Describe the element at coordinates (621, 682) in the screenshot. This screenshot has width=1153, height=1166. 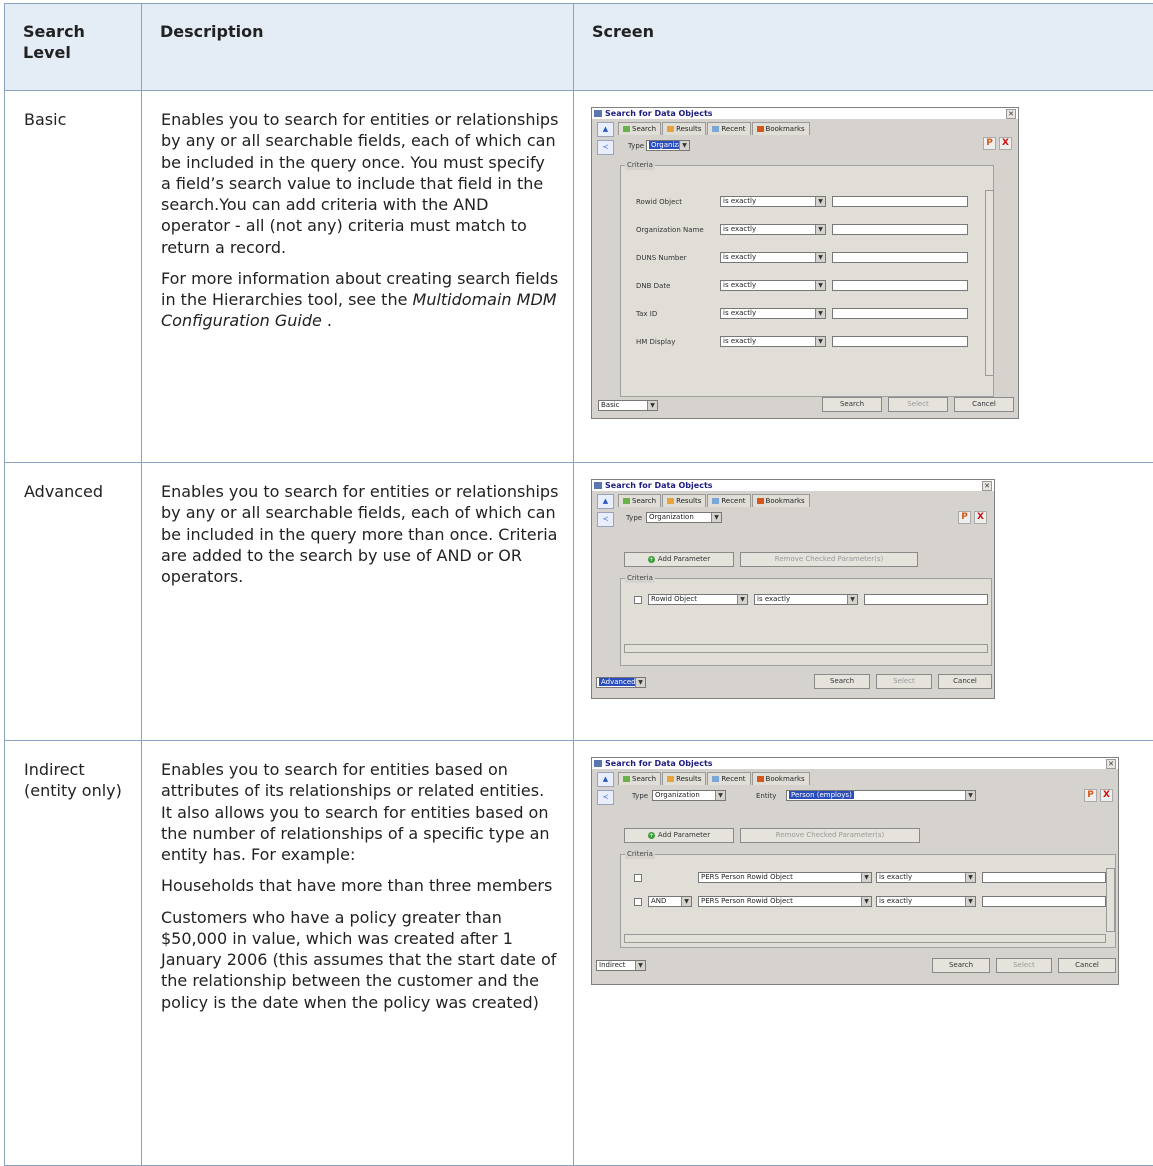
I see `search-level-select: Advanced▼` at that location.